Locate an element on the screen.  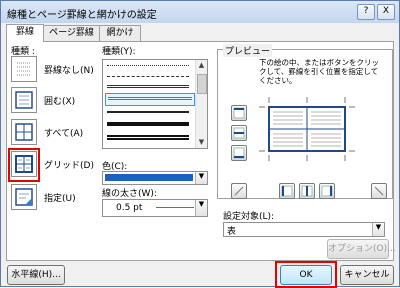
border-right-icon is located at coordinates (327, 191).